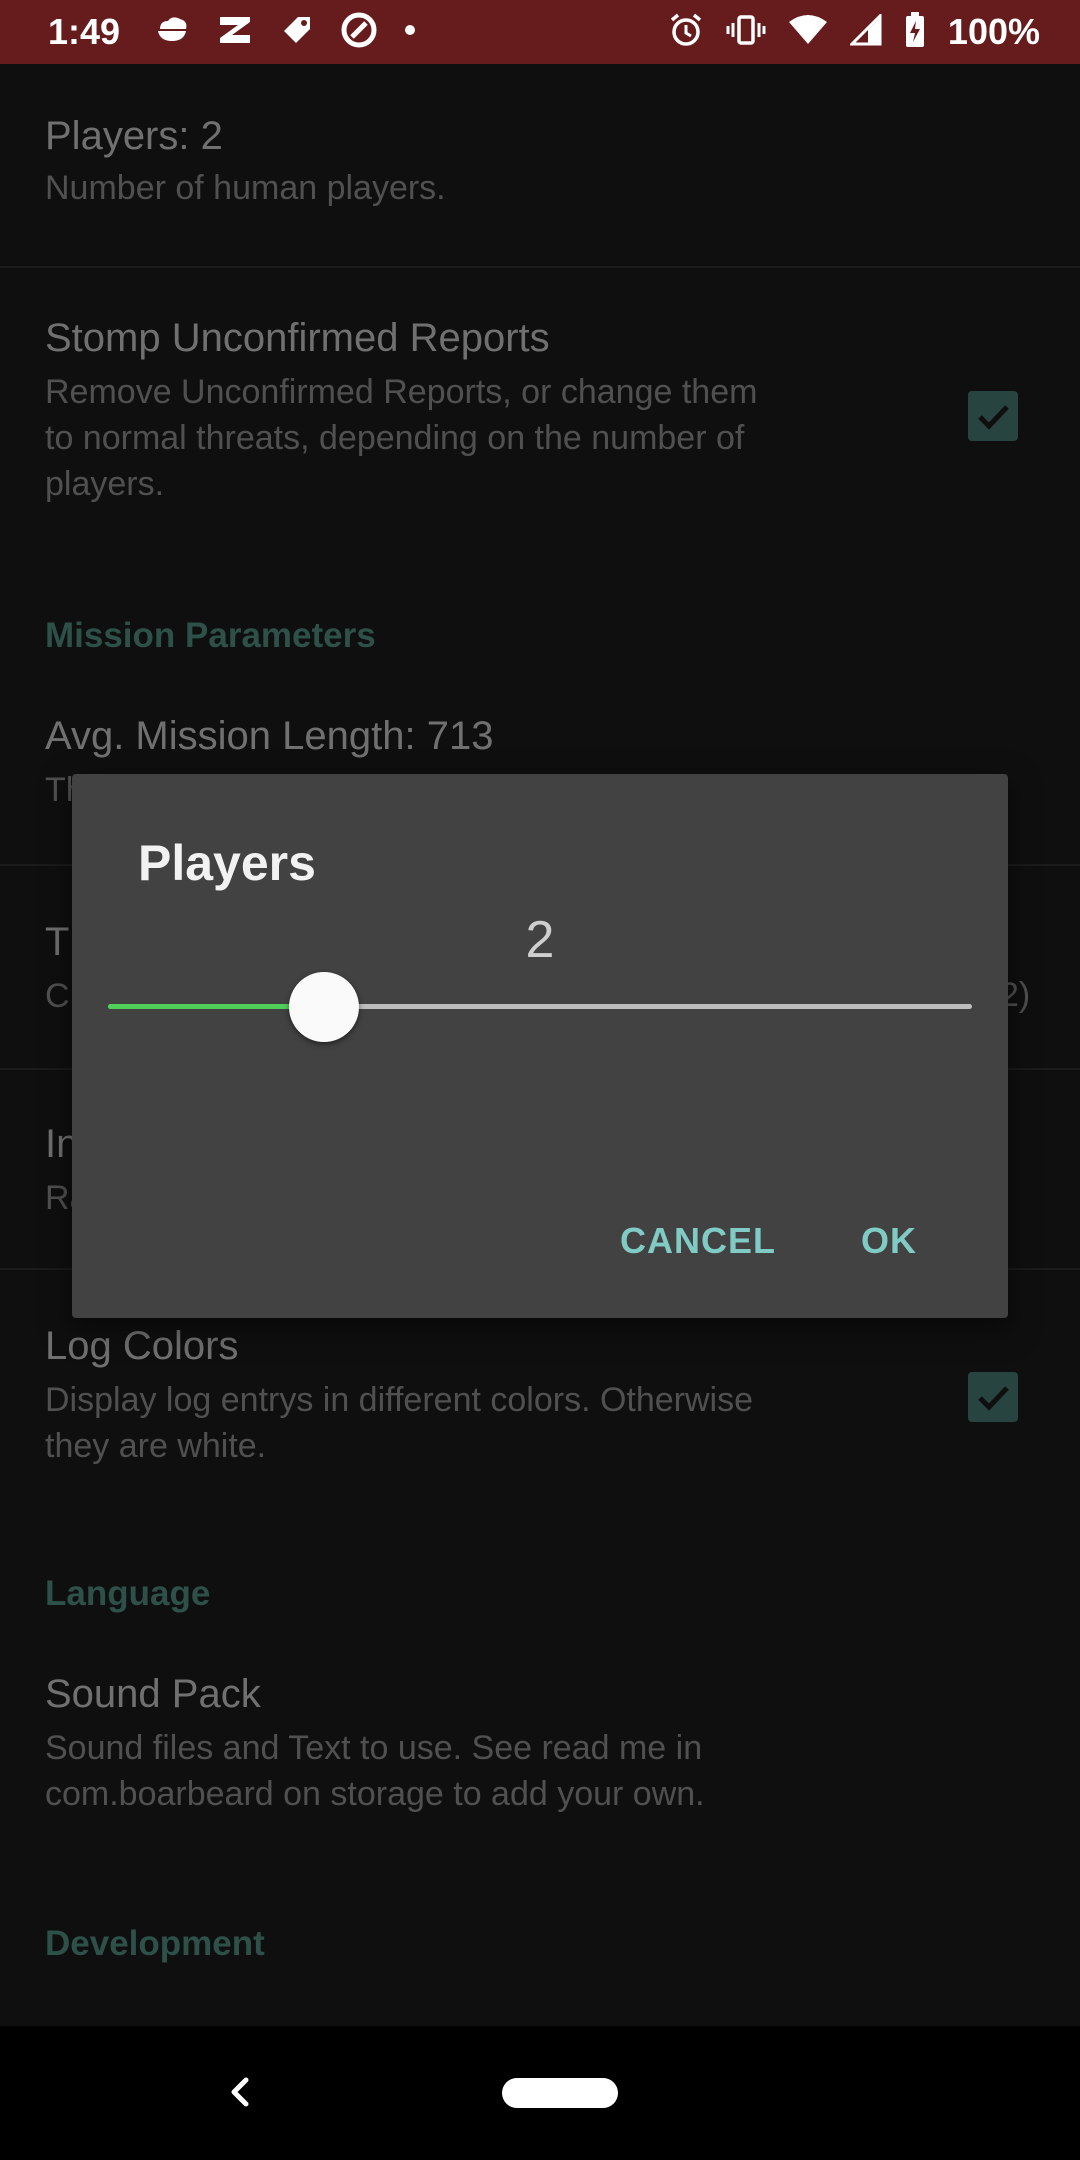 The height and width of the screenshot is (2160, 1080). I want to click on dot-icon, so click(410, 32).